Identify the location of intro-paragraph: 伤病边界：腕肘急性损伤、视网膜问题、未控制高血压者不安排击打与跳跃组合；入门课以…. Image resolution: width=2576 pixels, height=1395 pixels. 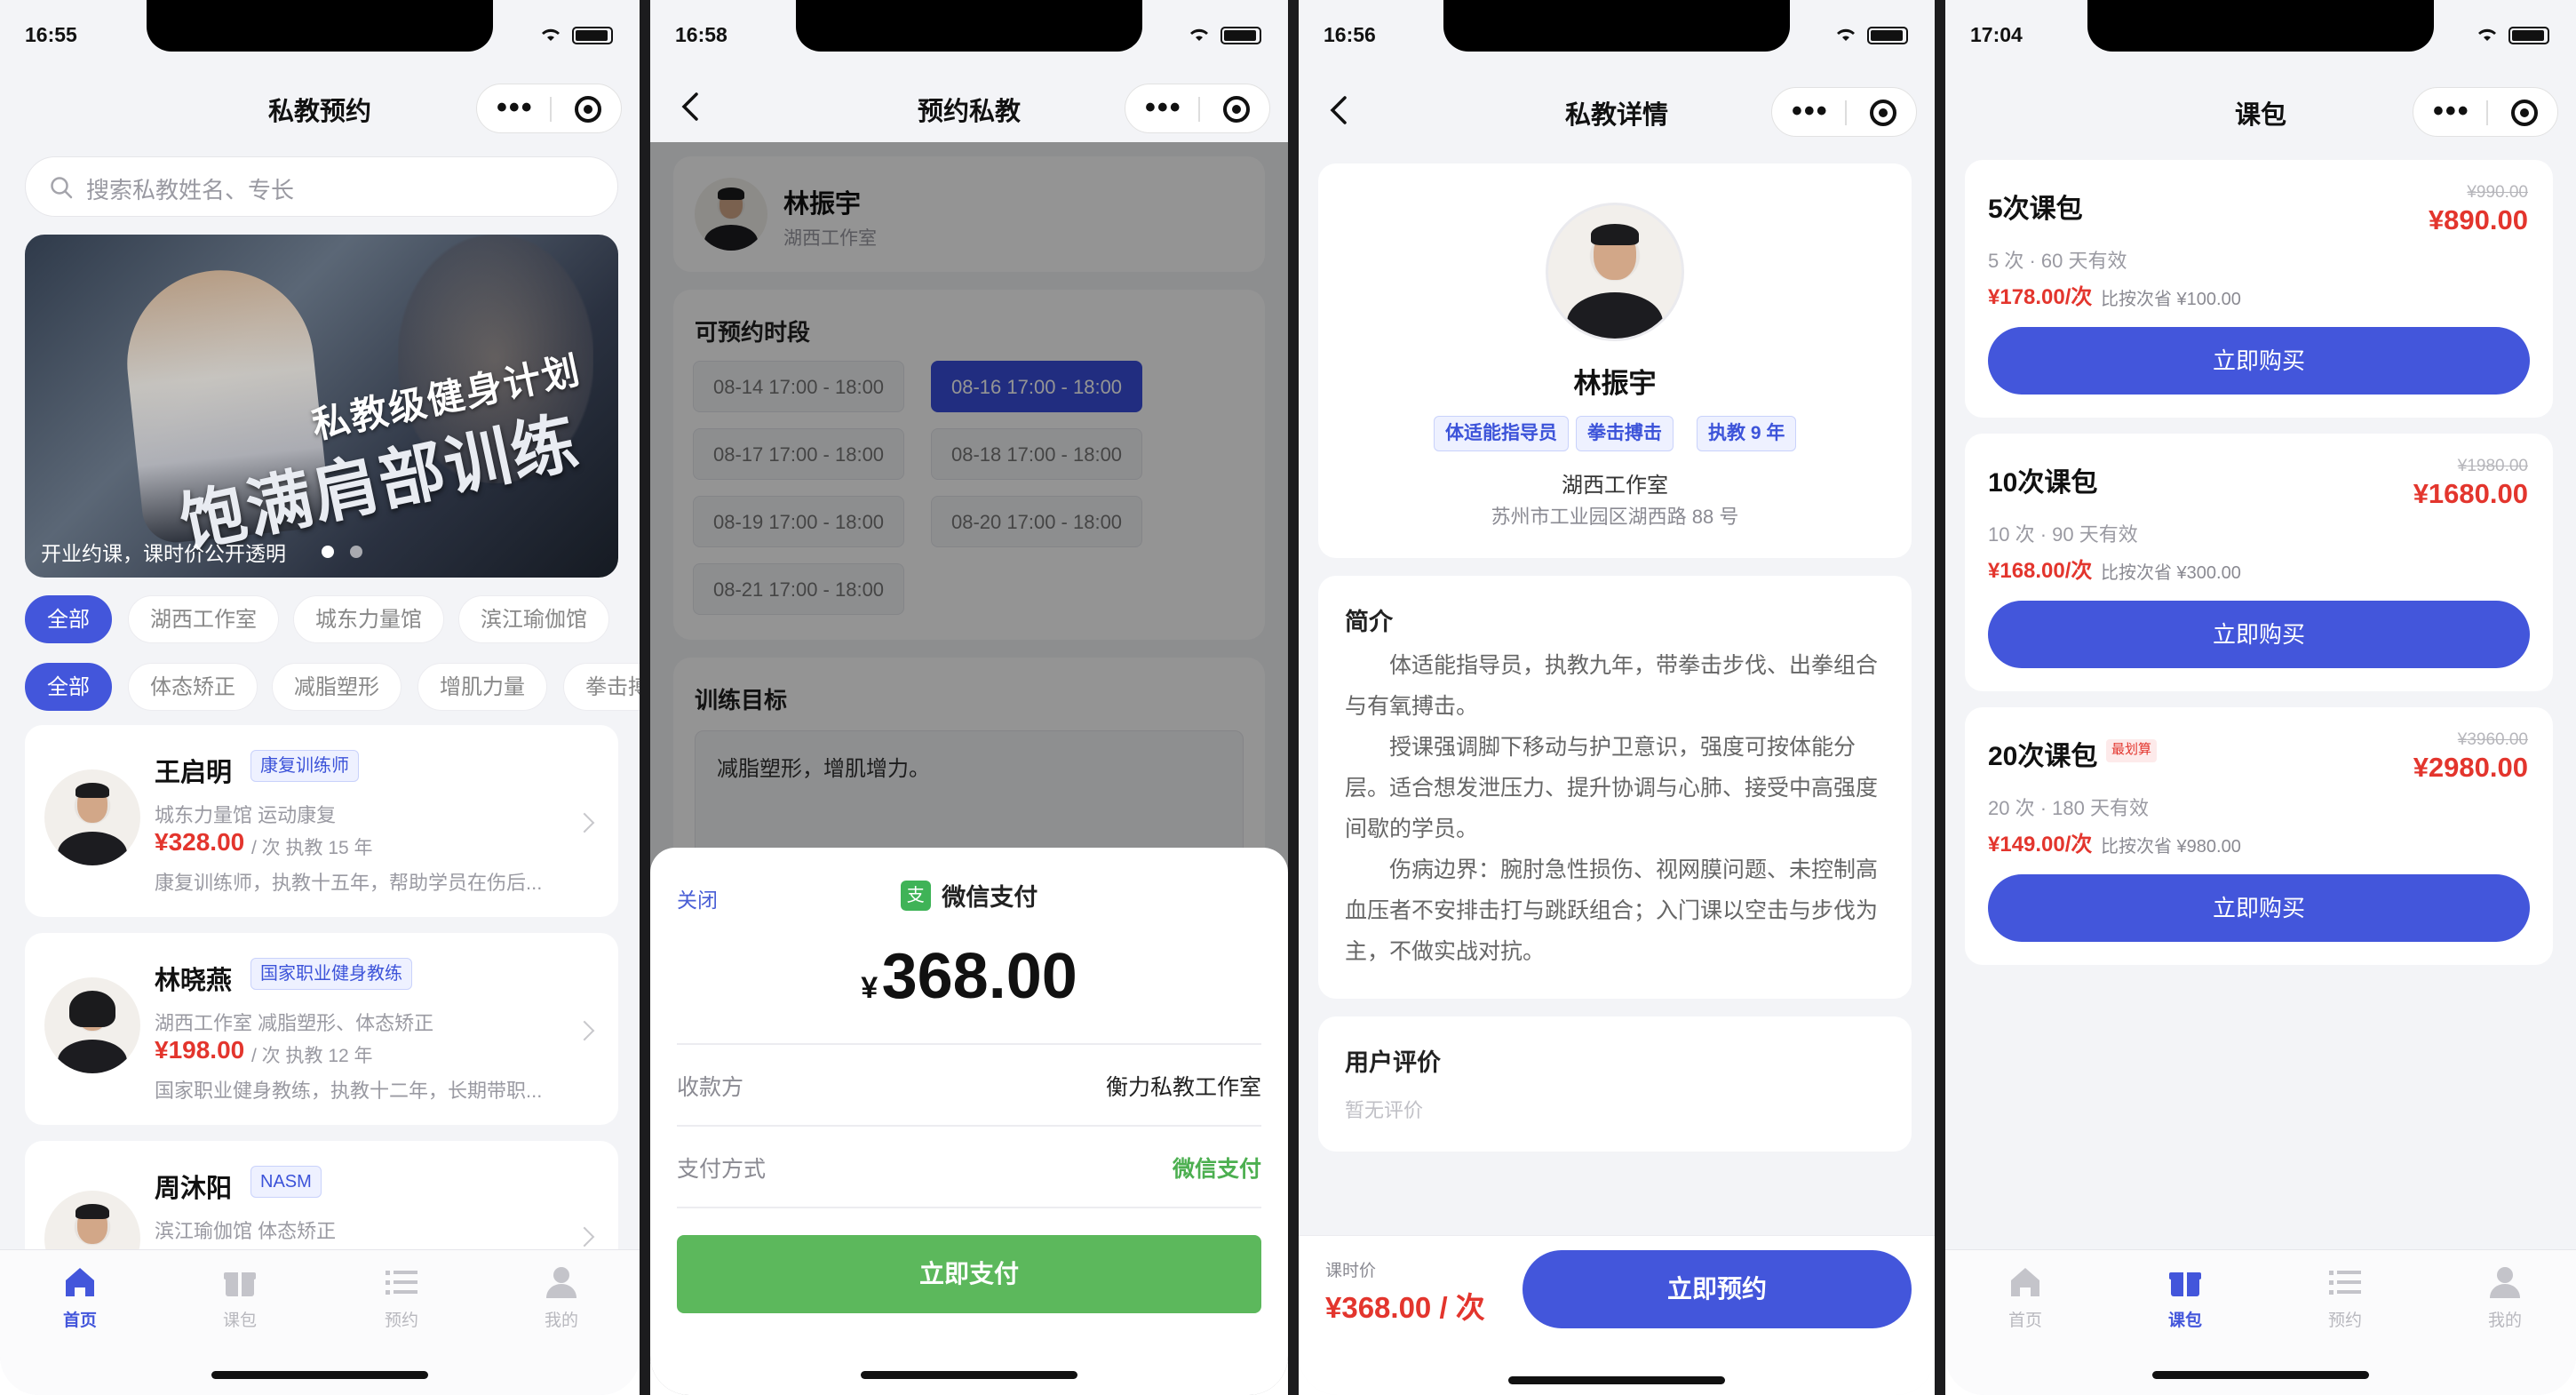
(1612, 910).